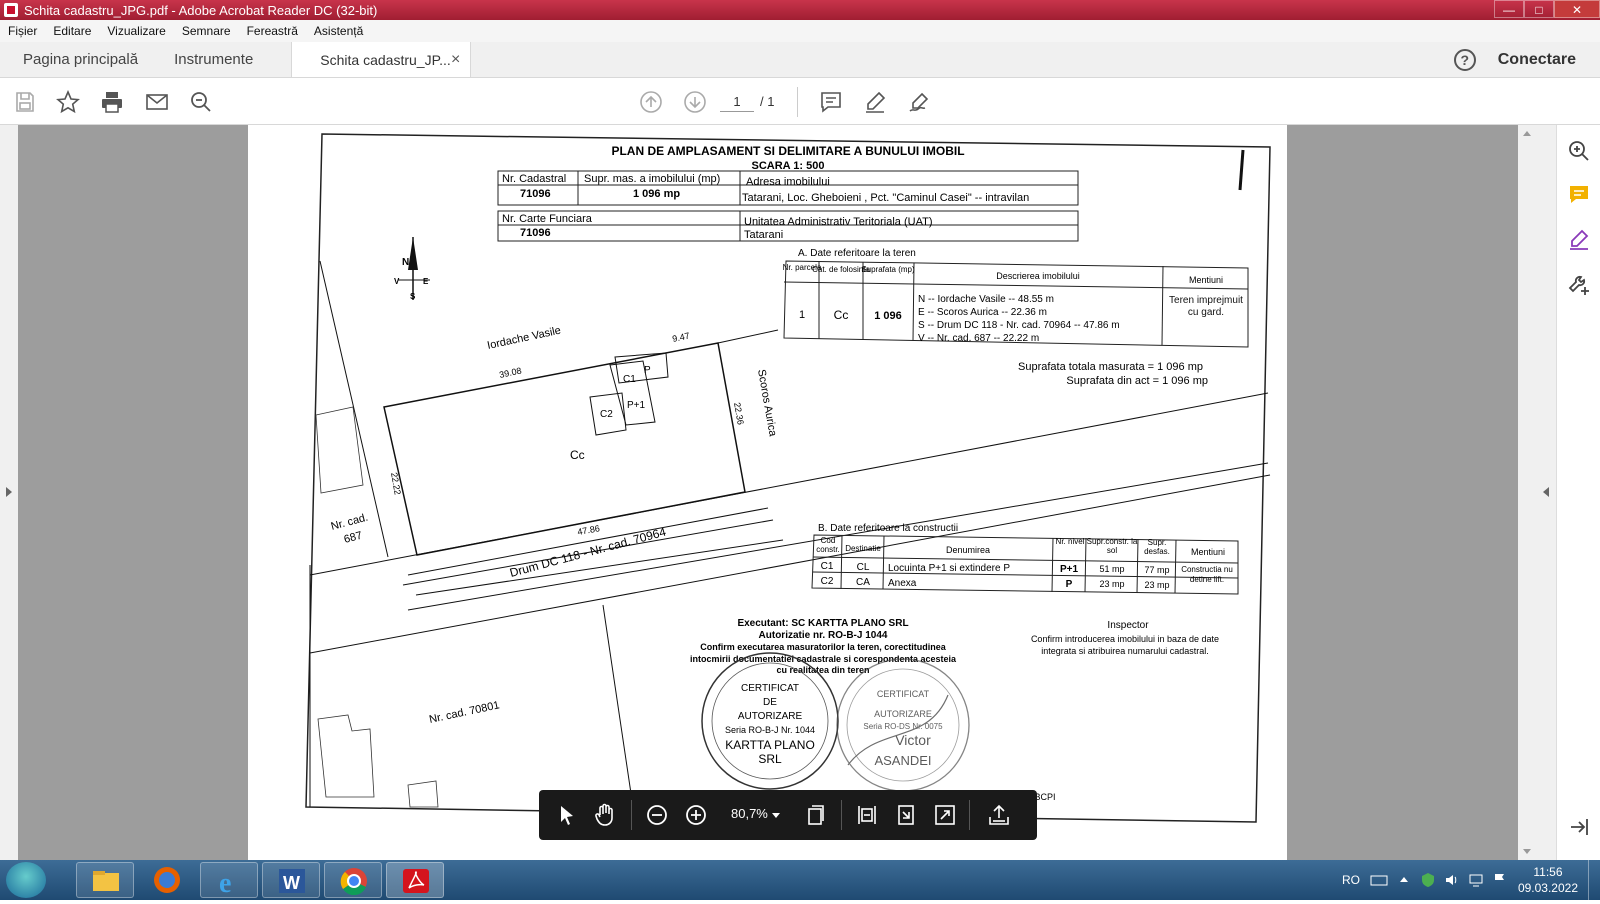  Describe the element at coordinates (1500, 880) in the screenshot. I see `action-center-flag-icon` at that location.